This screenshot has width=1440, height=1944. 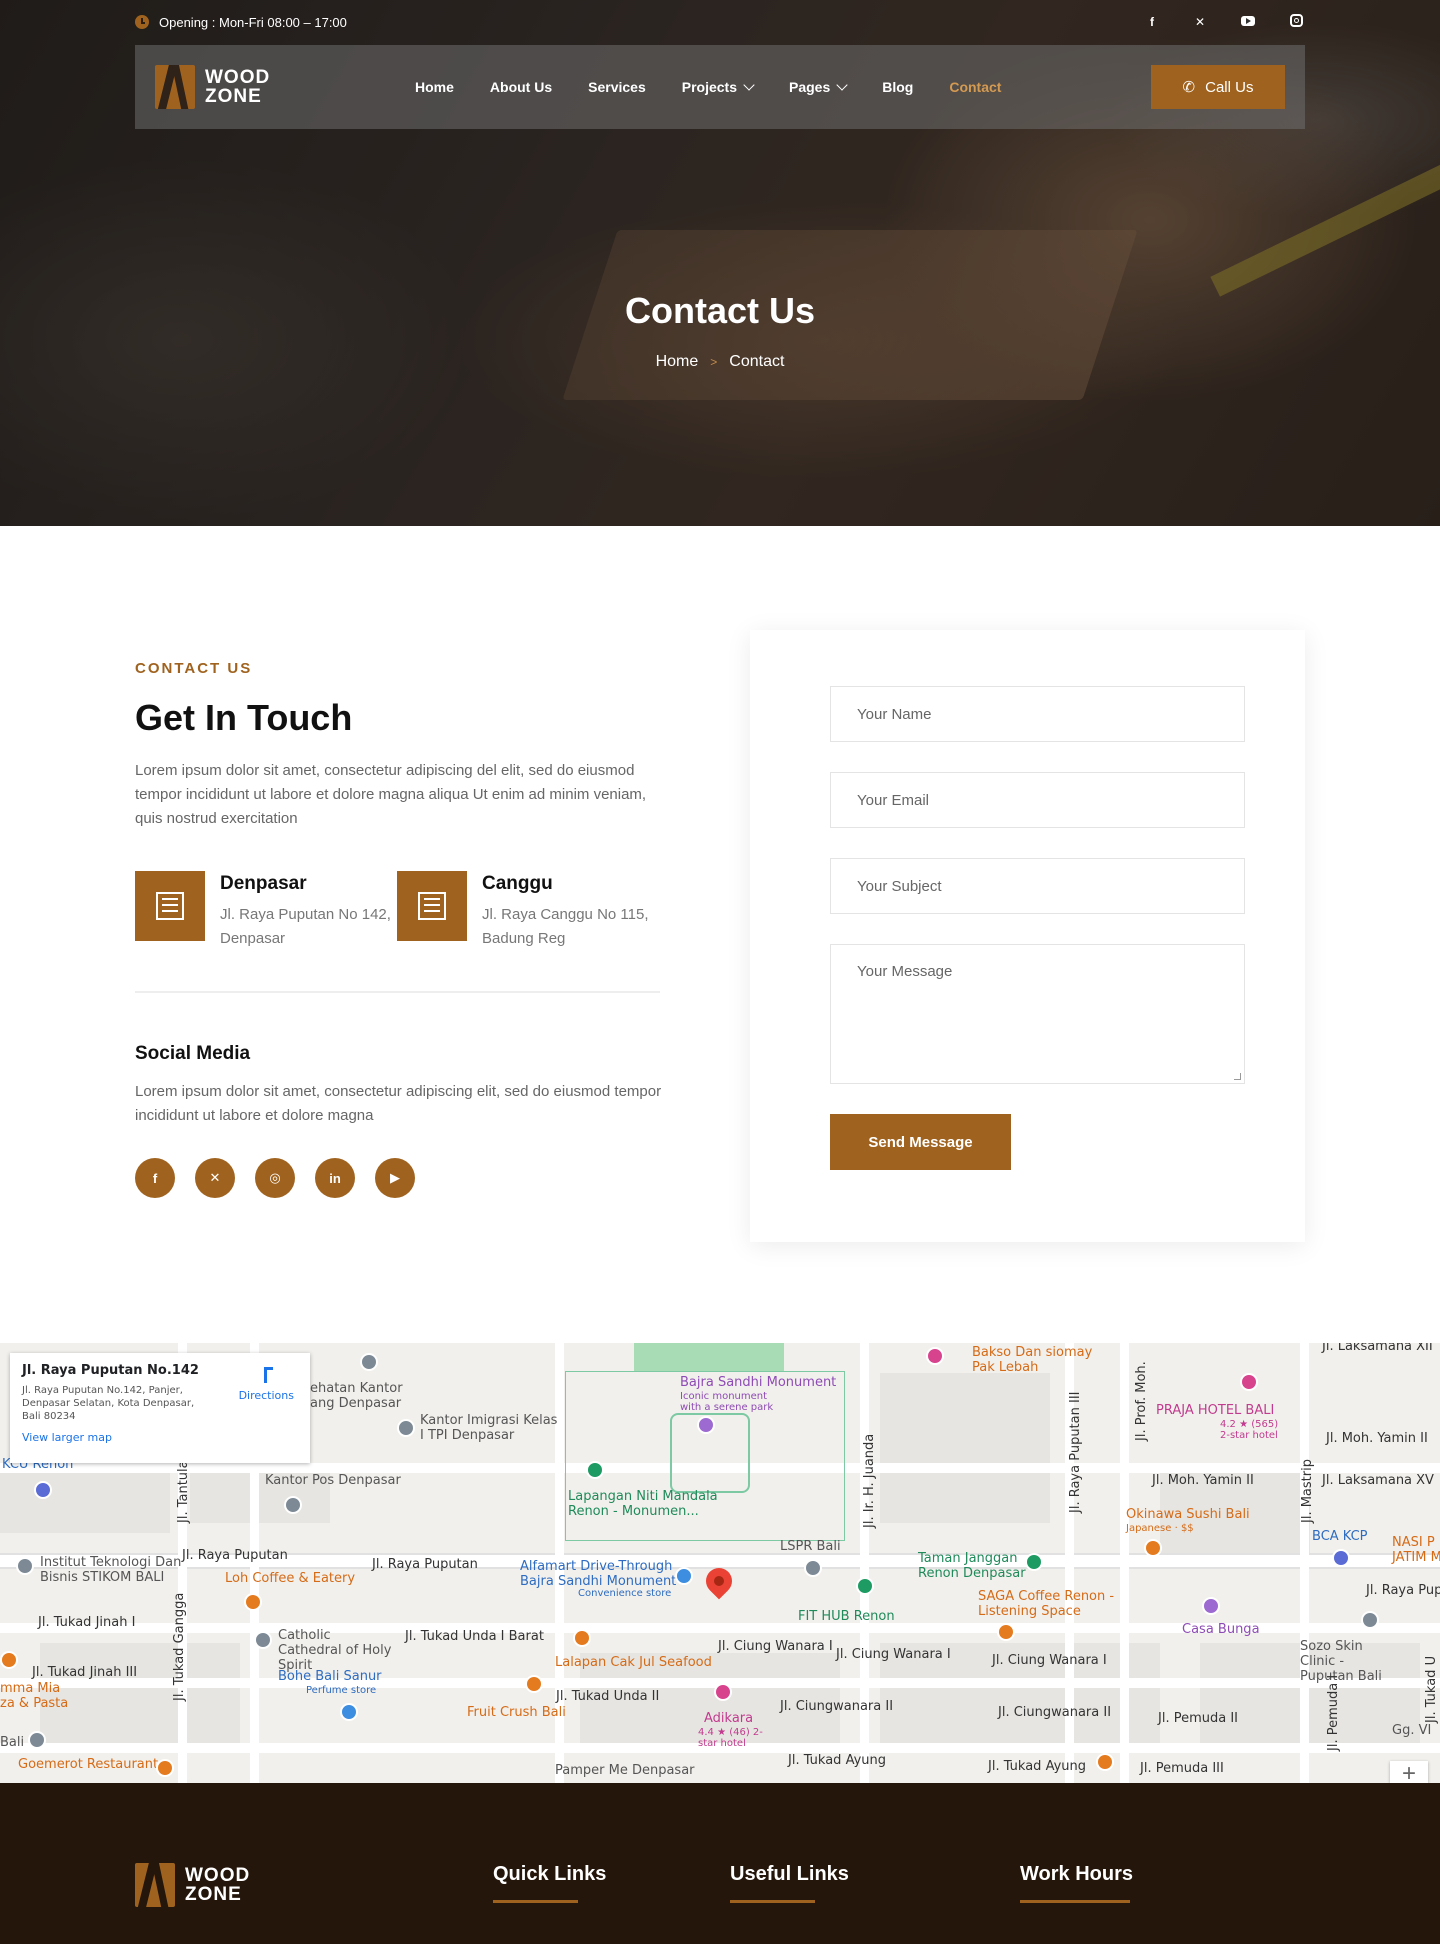 What do you see at coordinates (730, 1738) in the screenshot?
I see `map-label: 4.4 ★ (46) 2-star hotel` at bounding box center [730, 1738].